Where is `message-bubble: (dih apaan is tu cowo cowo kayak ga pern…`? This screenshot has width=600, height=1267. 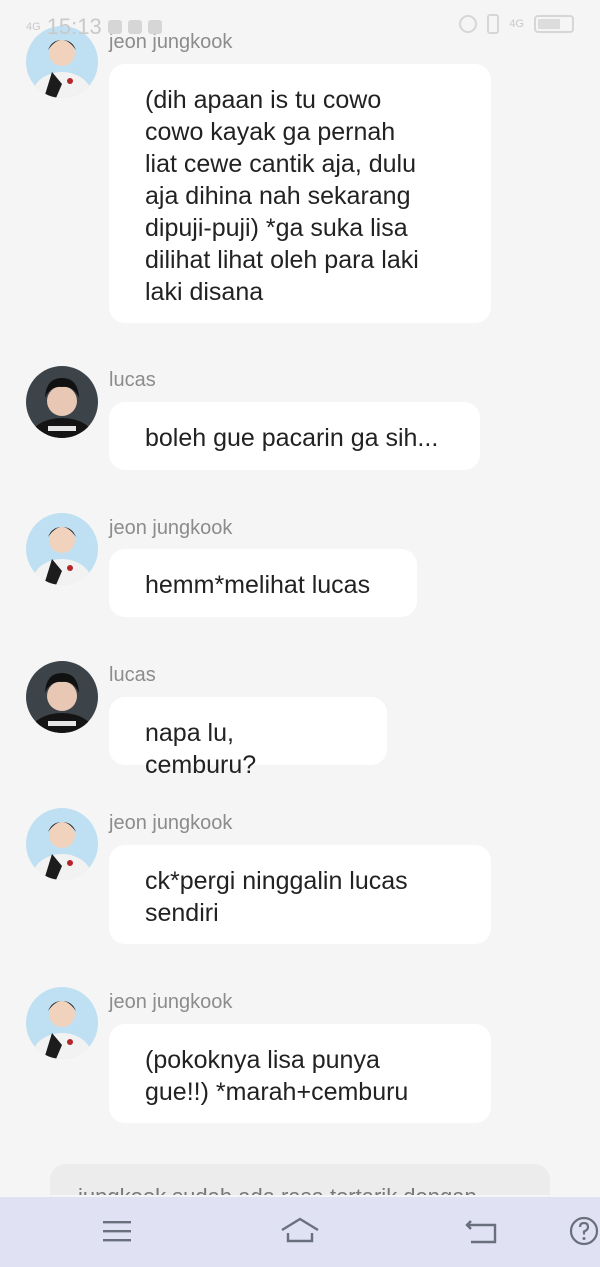
message-bubble: (dih apaan is tu cowo cowo kayak ga pern… is located at coordinates (300, 193).